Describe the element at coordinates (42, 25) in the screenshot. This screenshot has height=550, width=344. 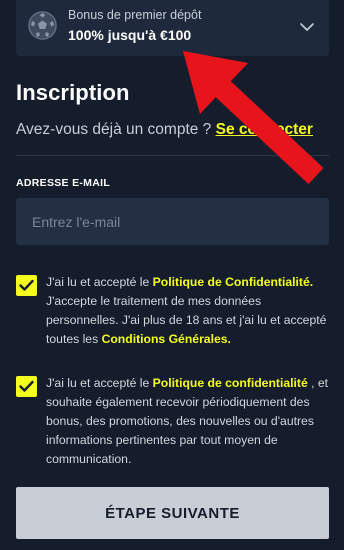
I see `soccer-ball-icon` at that location.